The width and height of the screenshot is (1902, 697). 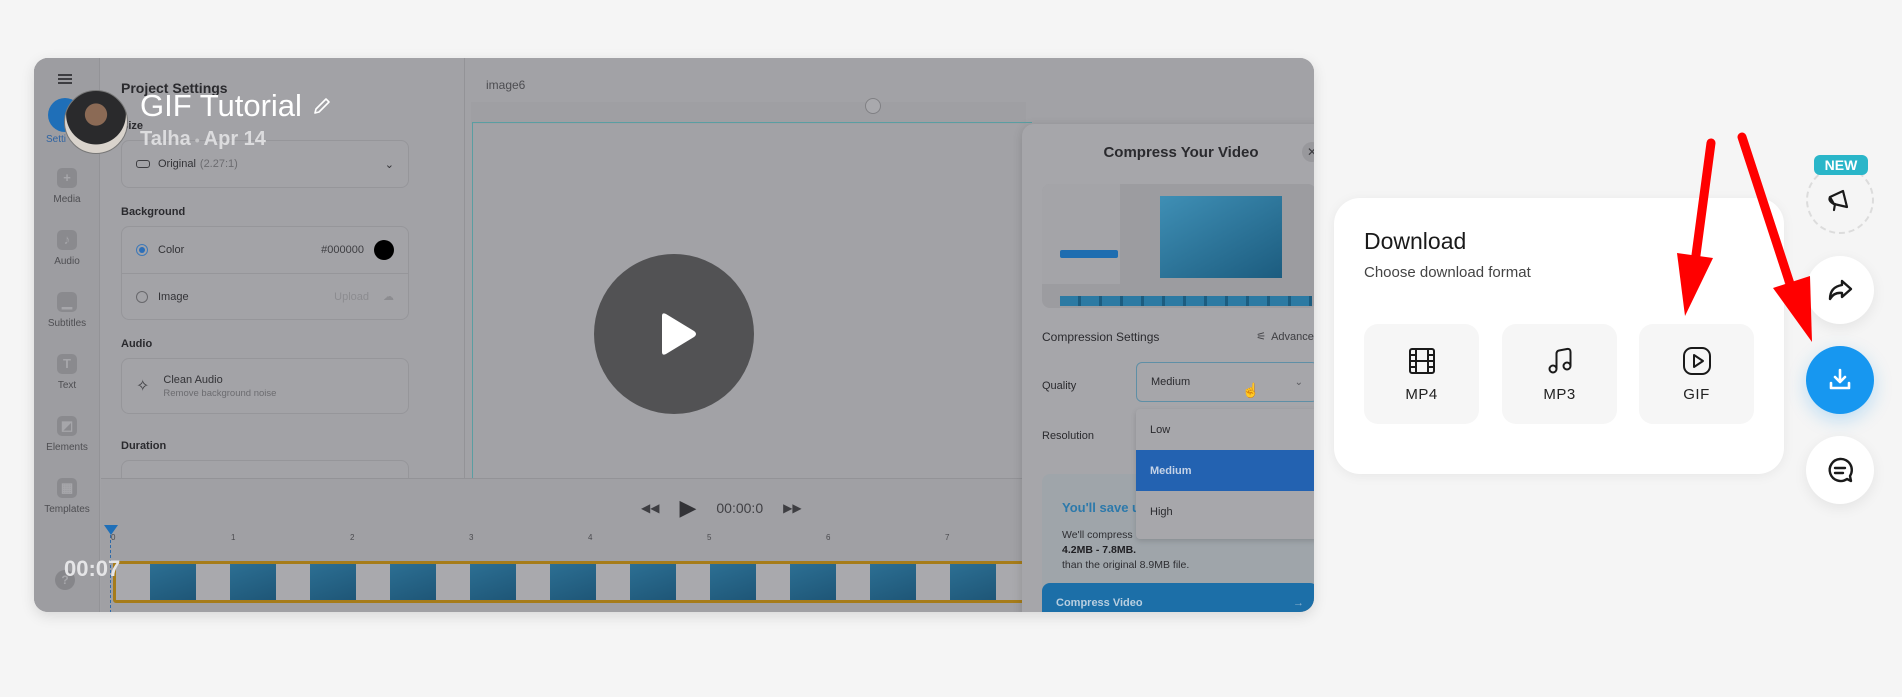 What do you see at coordinates (1068, 436) in the screenshot?
I see `resolution-label: Resolution` at bounding box center [1068, 436].